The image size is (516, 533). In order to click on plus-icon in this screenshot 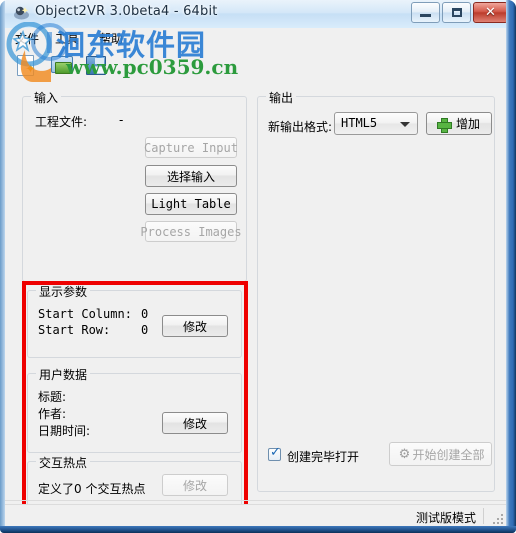, I will do `click(444, 125)`.